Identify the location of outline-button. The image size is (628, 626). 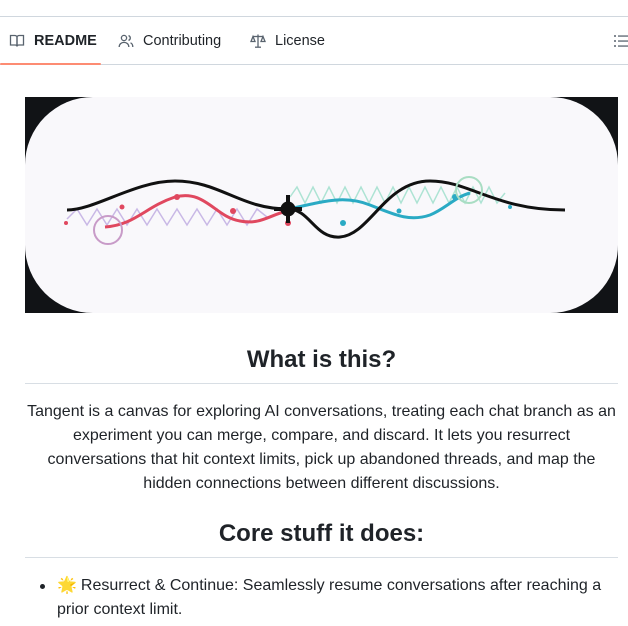
(621, 41).